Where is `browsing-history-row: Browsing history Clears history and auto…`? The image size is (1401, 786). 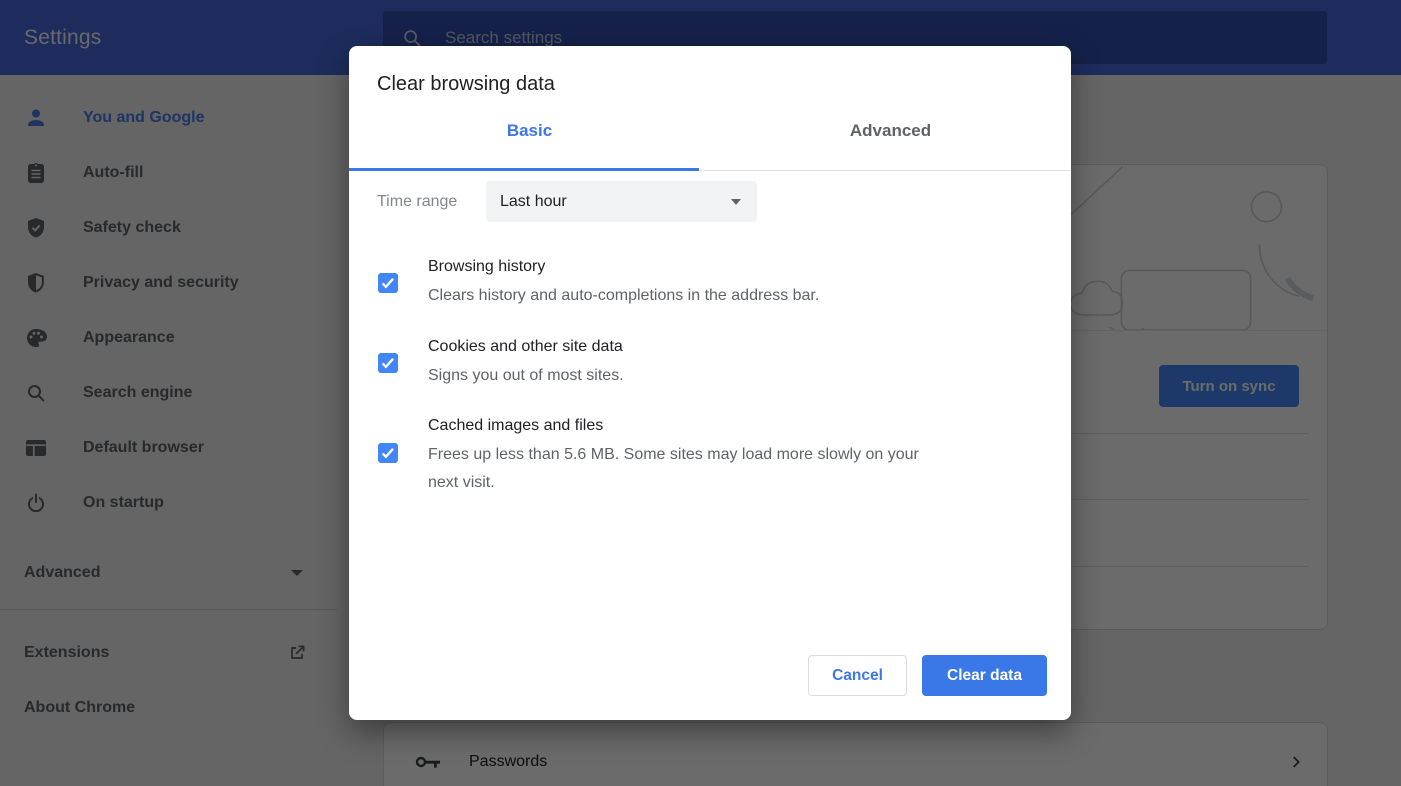
browsing-history-row: Browsing history Clears history and auto… is located at coordinates (710, 282).